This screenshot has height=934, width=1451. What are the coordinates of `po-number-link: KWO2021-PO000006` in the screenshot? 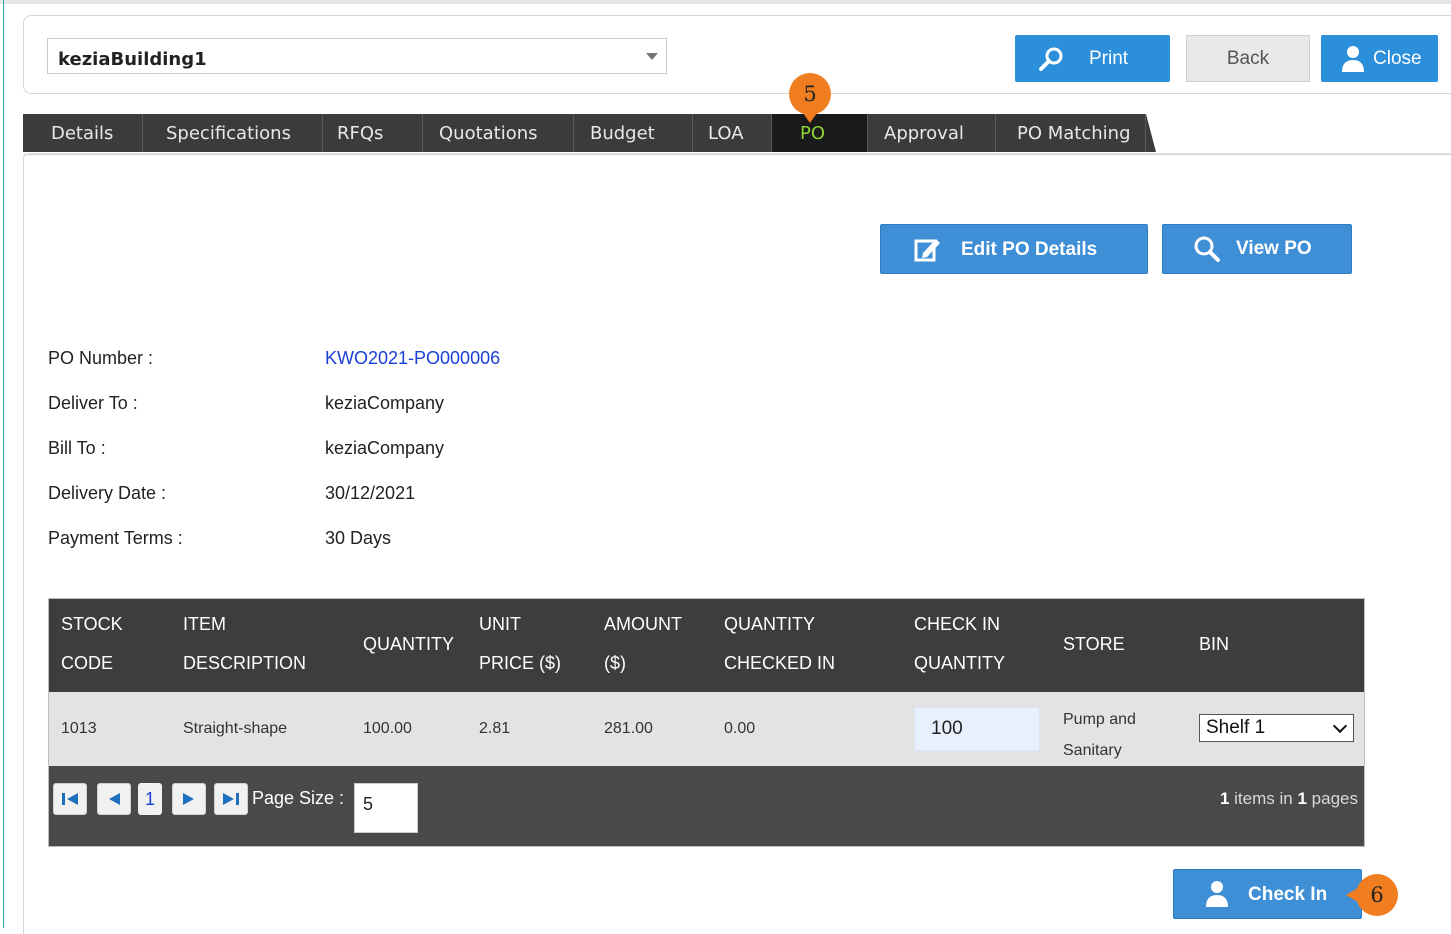 It's located at (412, 358).